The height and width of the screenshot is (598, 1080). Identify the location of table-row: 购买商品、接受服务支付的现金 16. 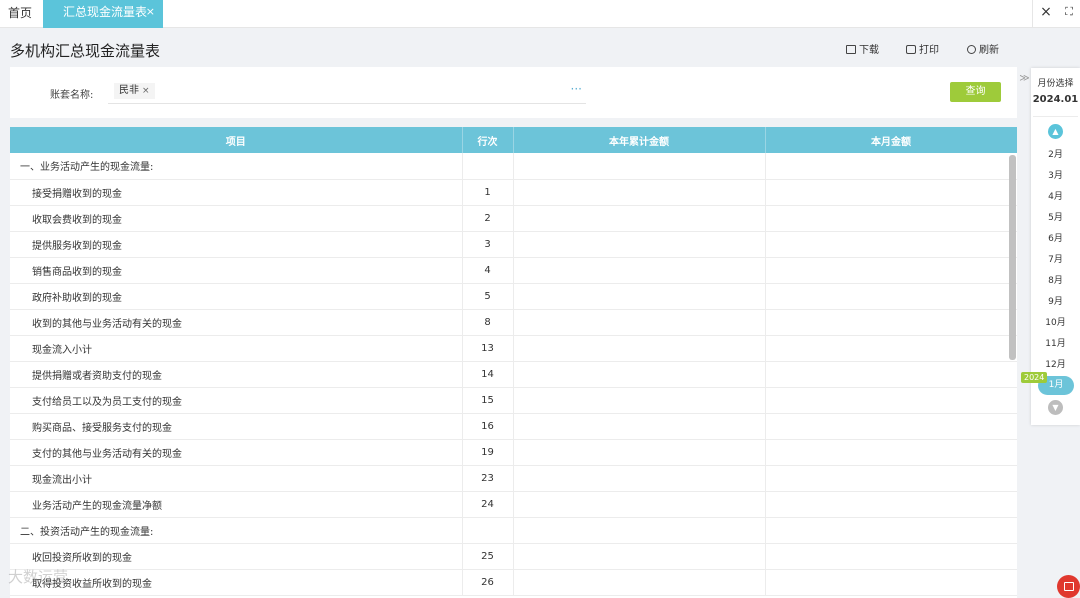
(513, 426).